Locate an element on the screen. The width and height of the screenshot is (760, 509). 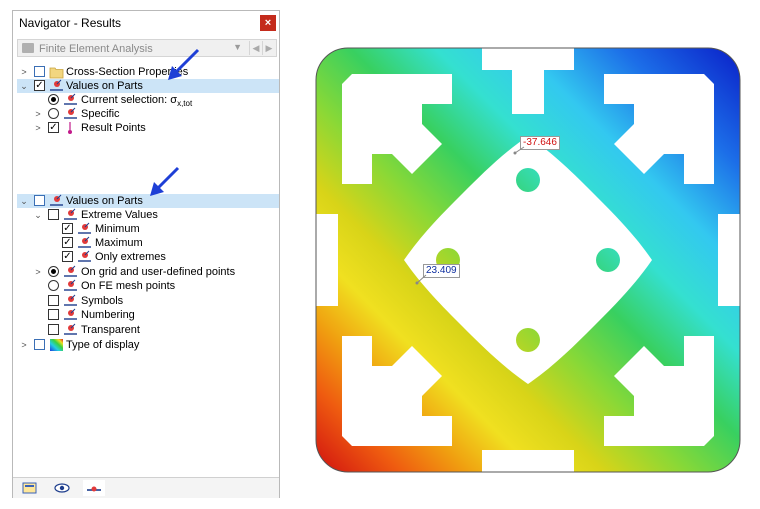
close-button: × is located at coordinates (268, 23).